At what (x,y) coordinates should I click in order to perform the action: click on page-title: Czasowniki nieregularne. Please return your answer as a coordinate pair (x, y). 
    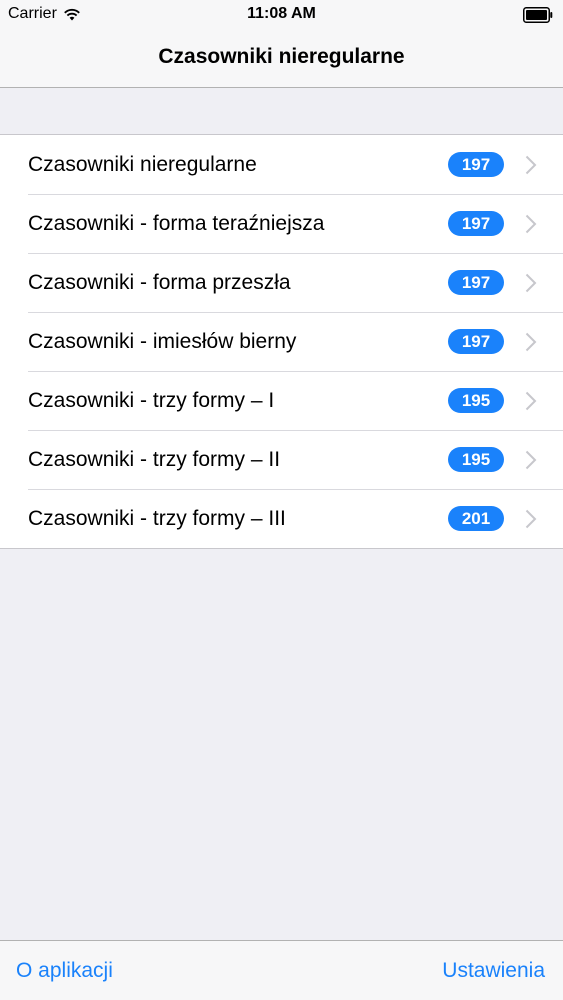
    Looking at the image, I should click on (281, 56).